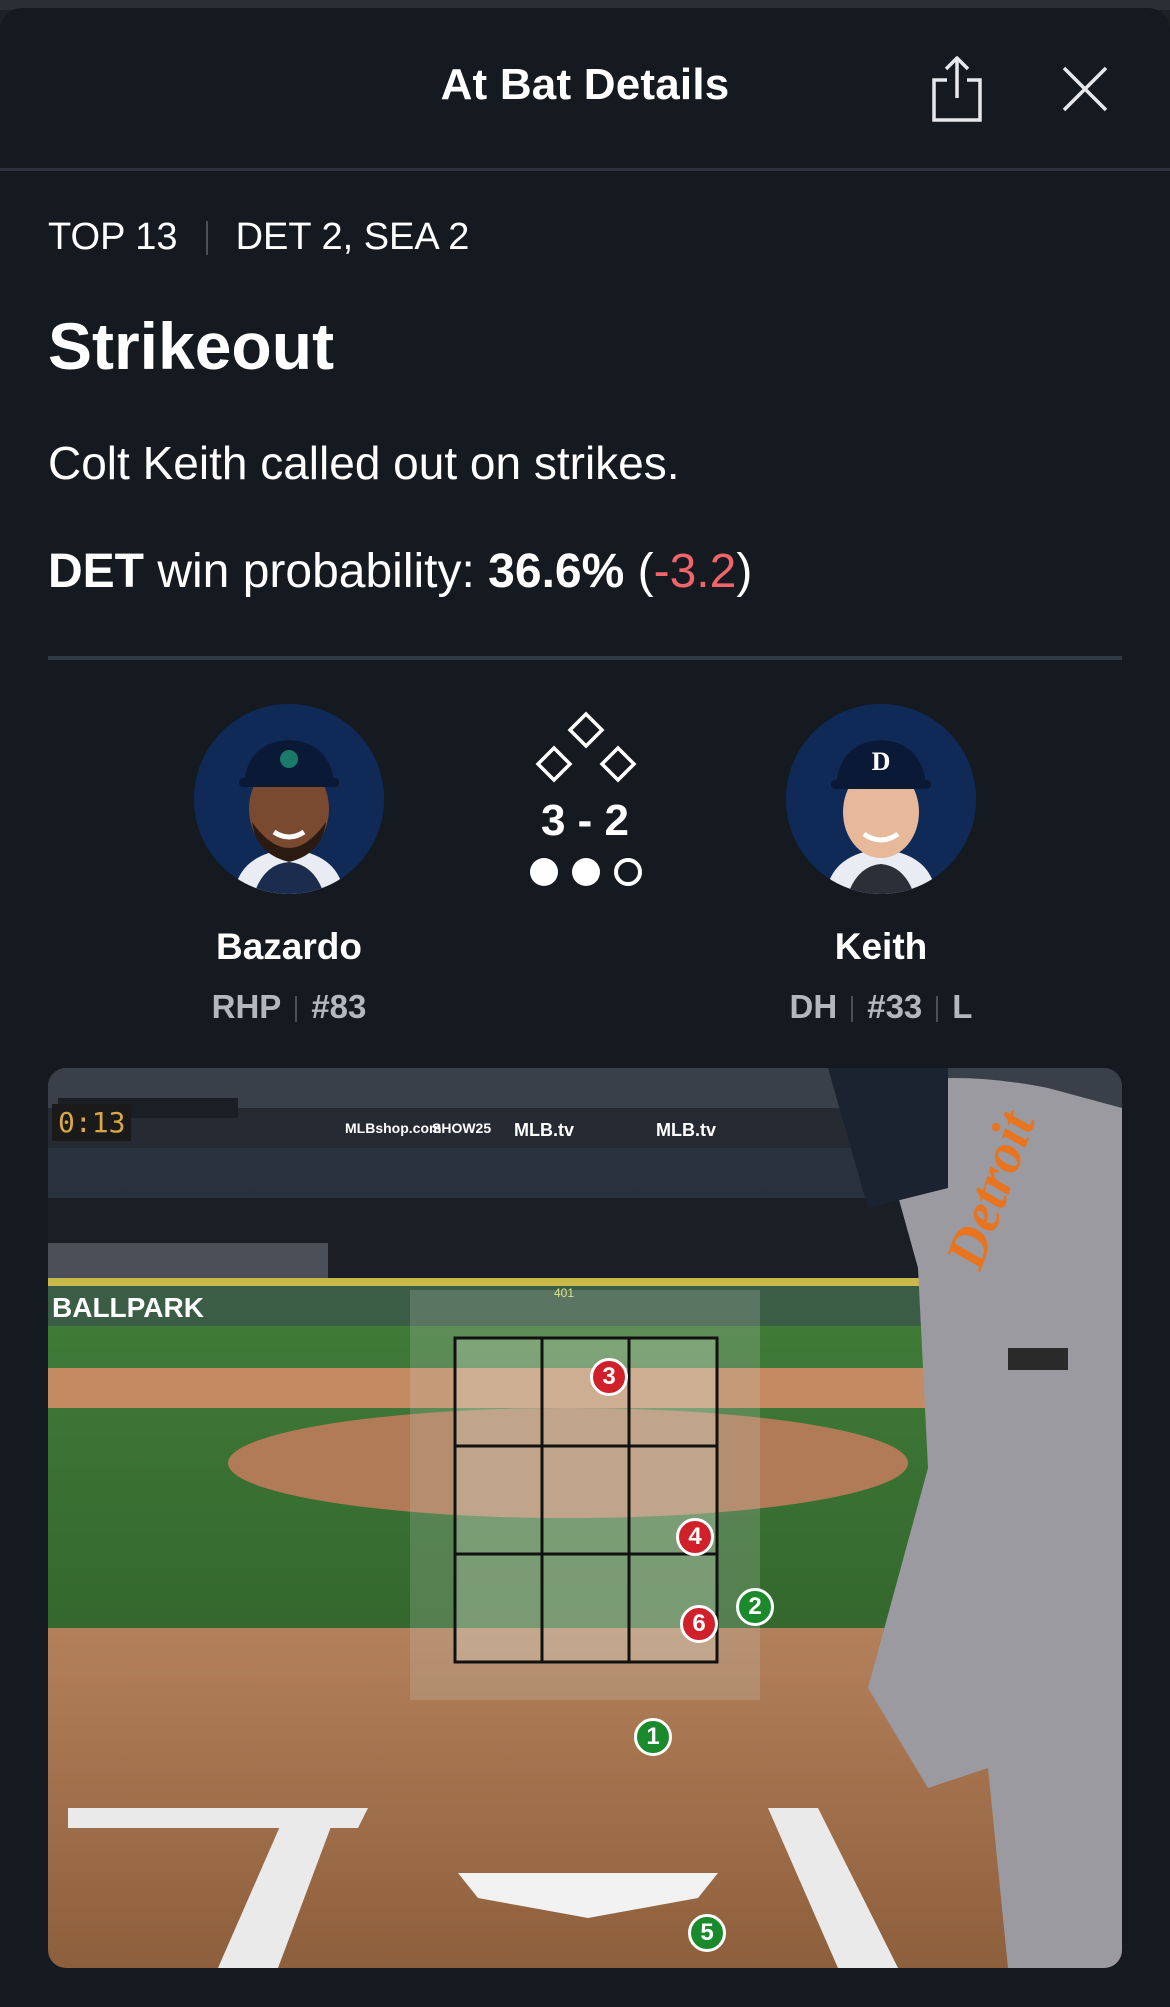  I want to click on win-prob-value: 36.6%, so click(556, 571).